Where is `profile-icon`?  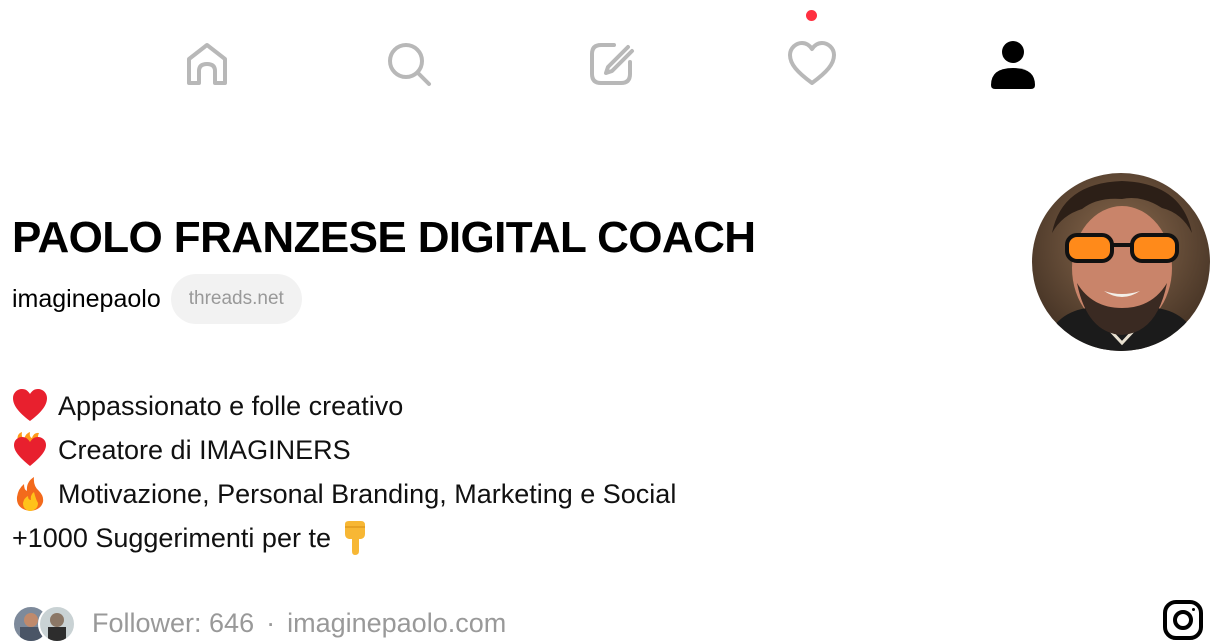 profile-icon is located at coordinates (1013, 65).